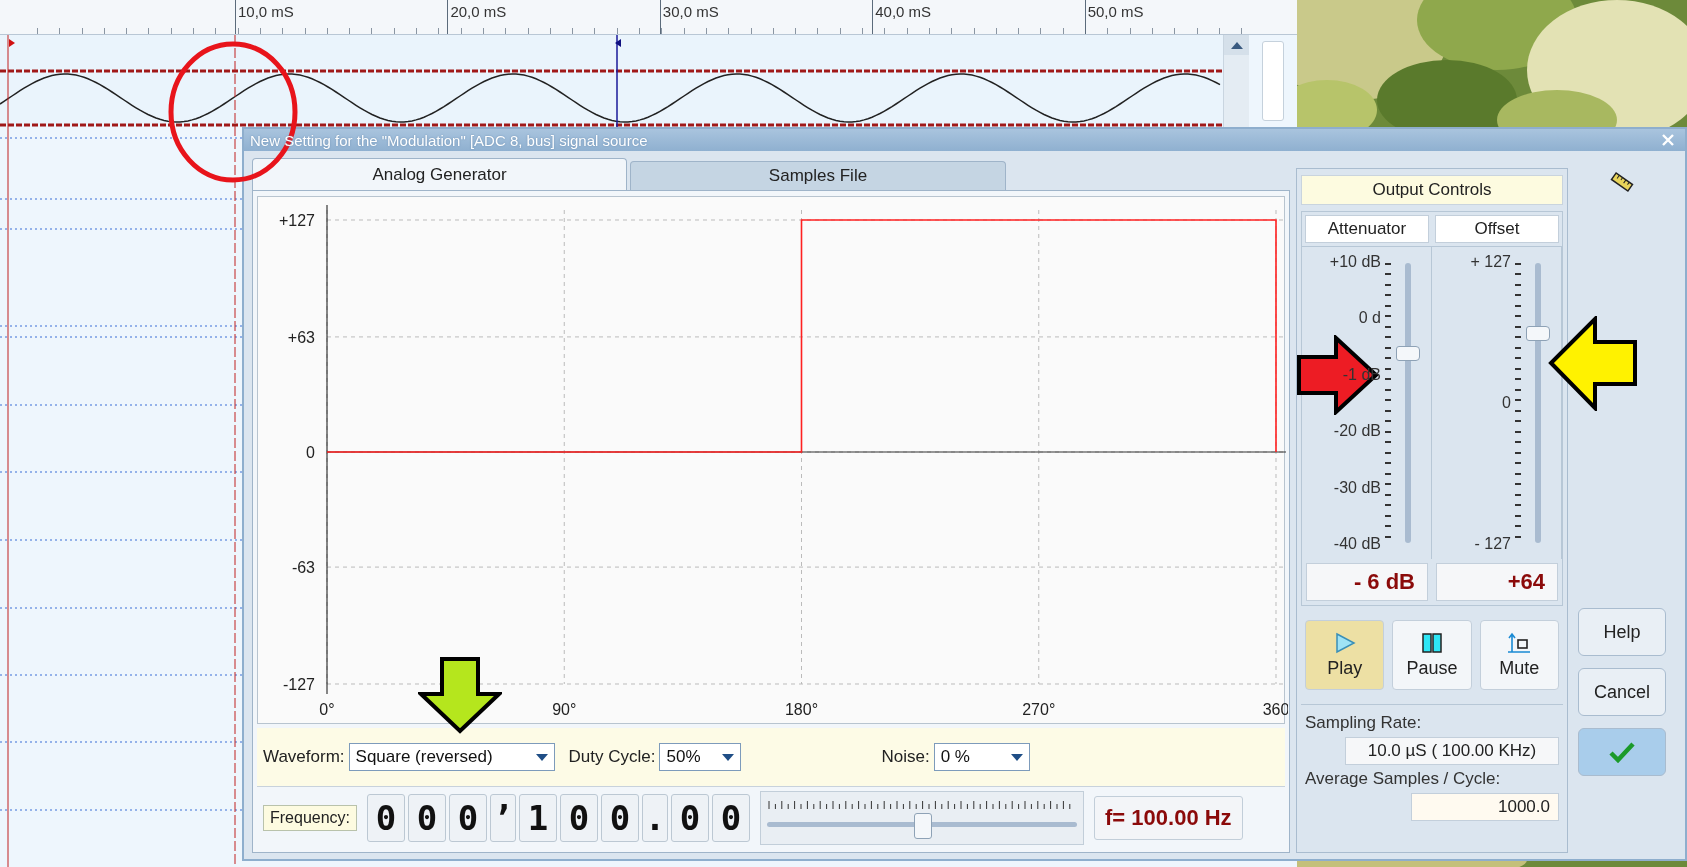  I want to click on scale-label: +10 dB, so click(1355, 262).